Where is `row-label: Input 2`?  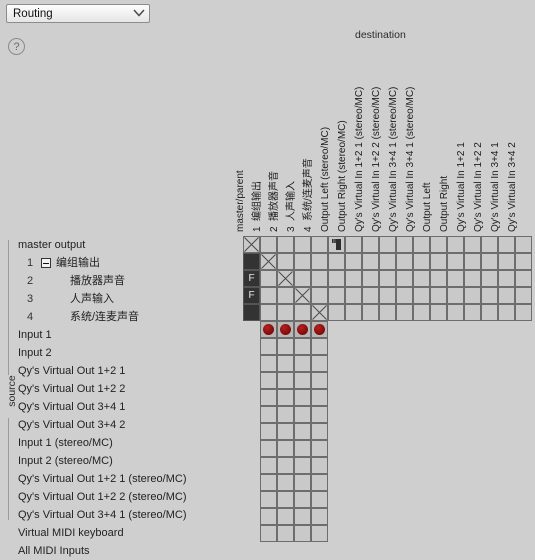
row-label: Input 2 is located at coordinates (120, 353).